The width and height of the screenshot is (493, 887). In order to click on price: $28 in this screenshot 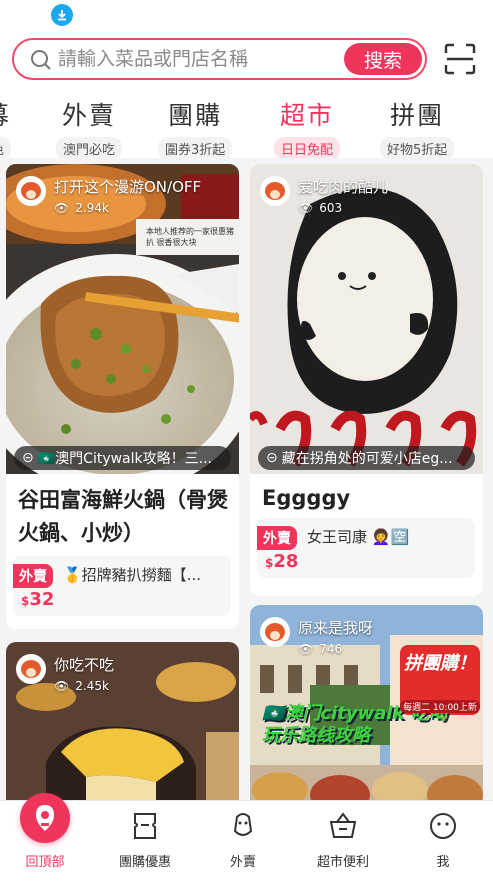, I will do `click(281, 561)`.